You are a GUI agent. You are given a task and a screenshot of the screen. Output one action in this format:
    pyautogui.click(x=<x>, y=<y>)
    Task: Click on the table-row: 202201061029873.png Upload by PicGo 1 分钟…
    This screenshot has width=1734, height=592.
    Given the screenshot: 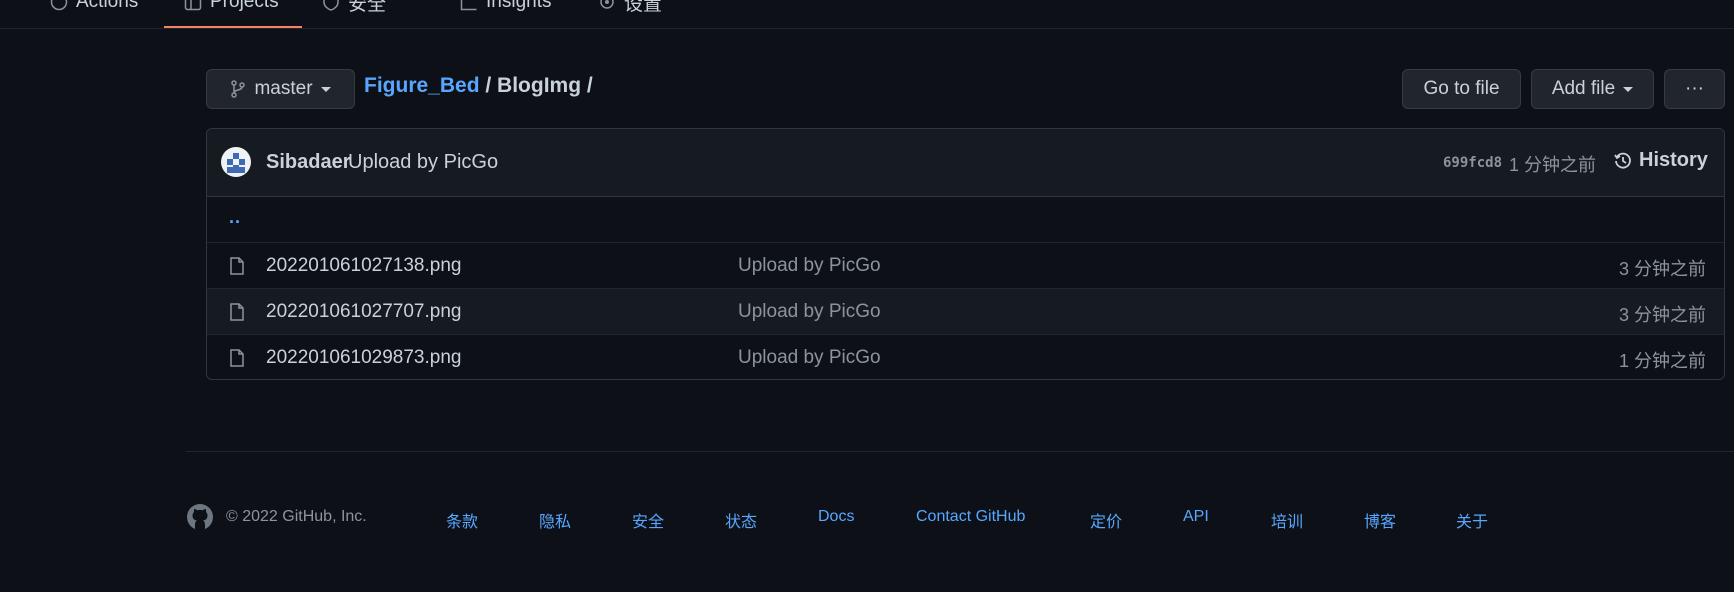 What is the action you would take?
    pyautogui.click(x=965, y=356)
    